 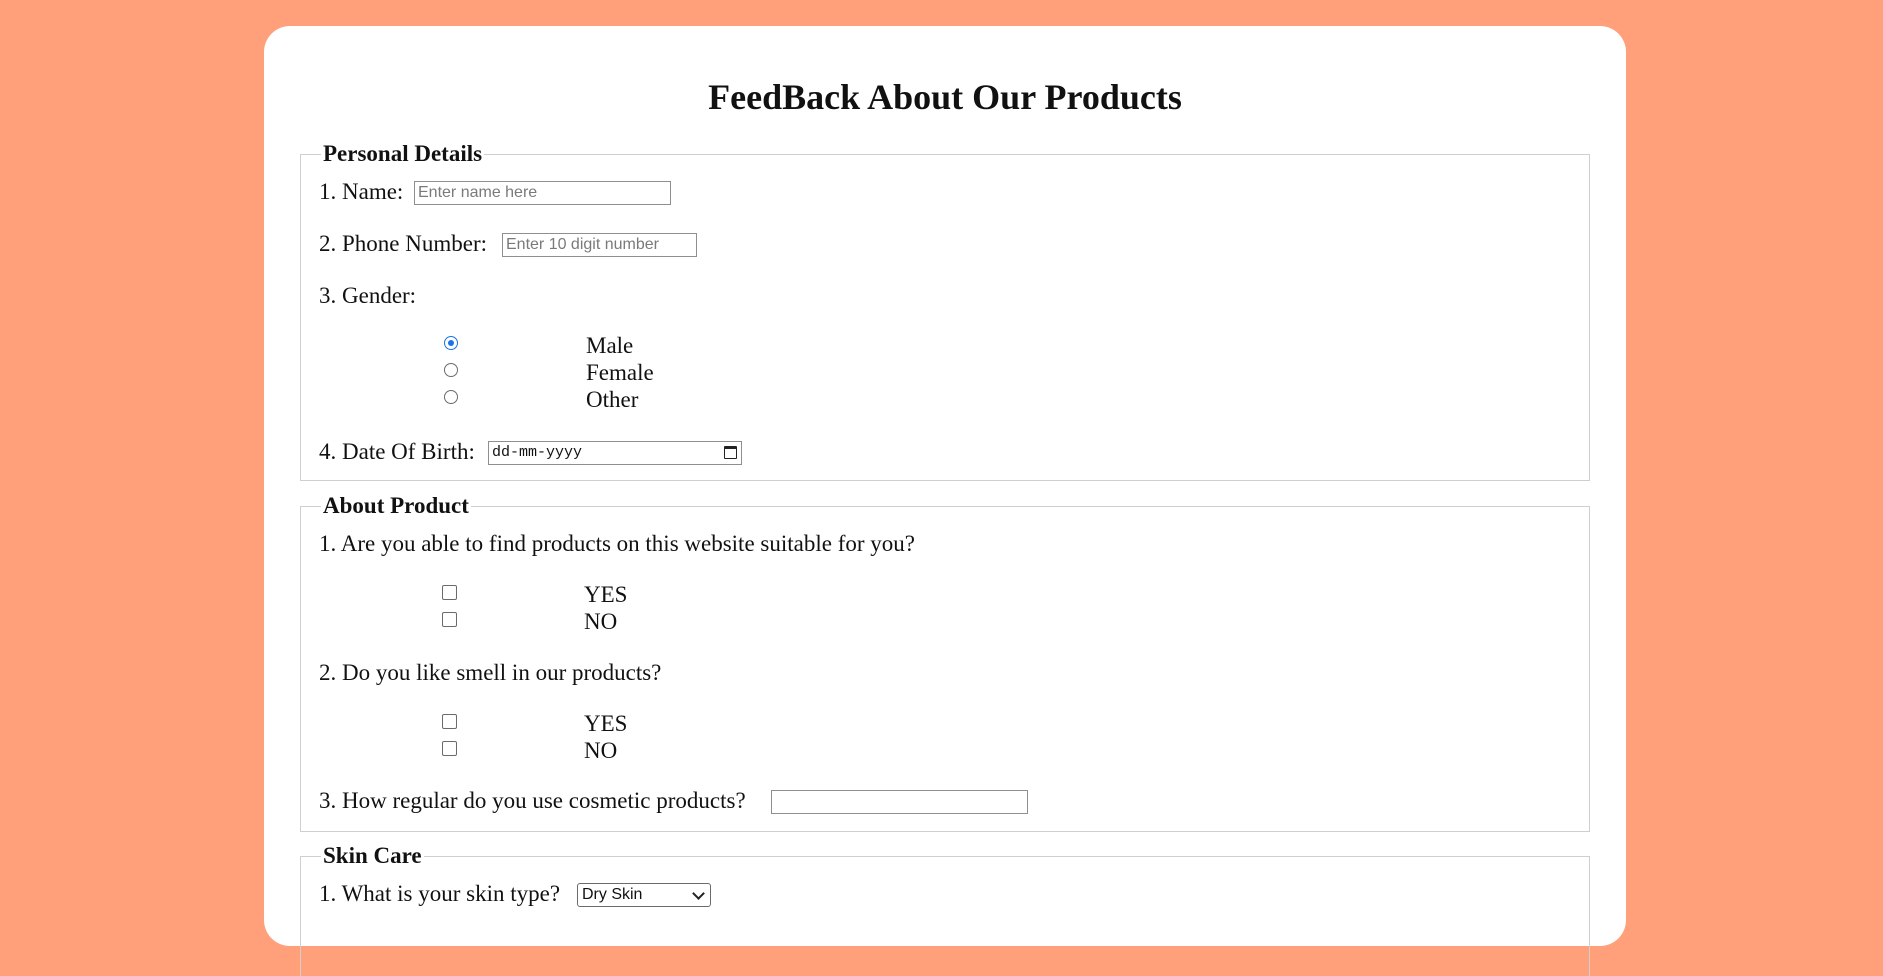 I want to click on page-title: FeedBack About Our Products, so click(x=945, y=97).